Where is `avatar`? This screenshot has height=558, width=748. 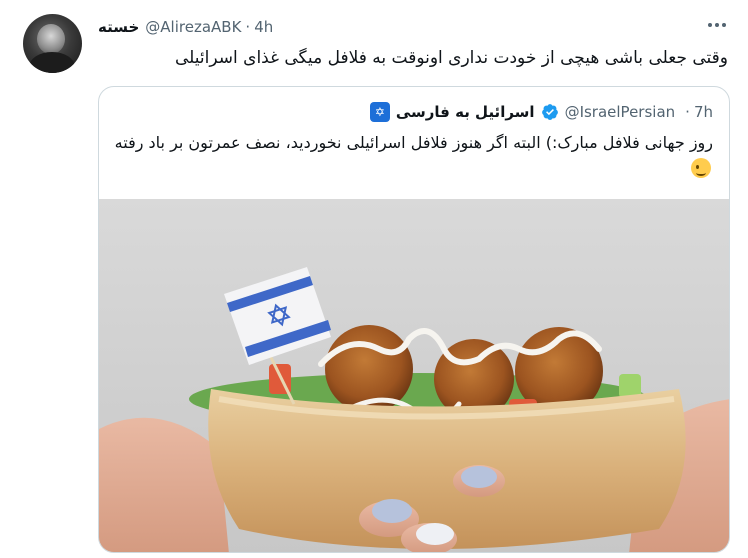
avatar is located at coordinates (52, 43).